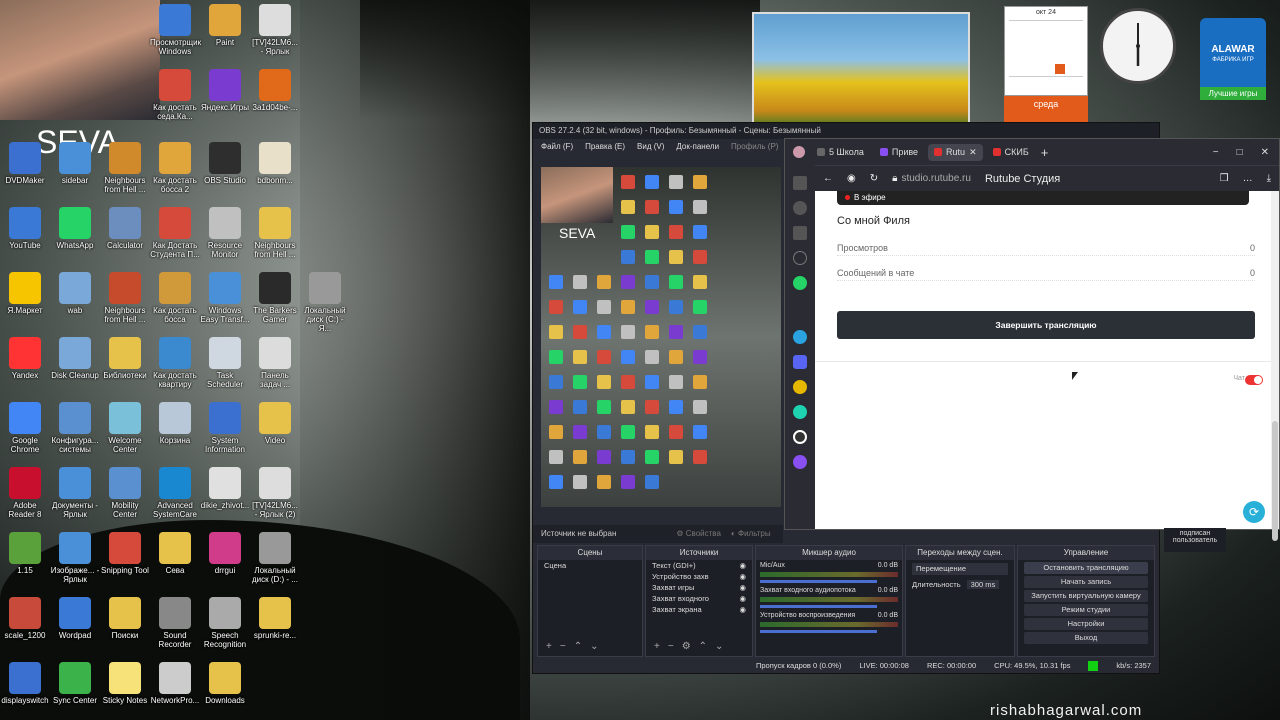  I want to click on close-icon: ✕, so click(1265, 152).